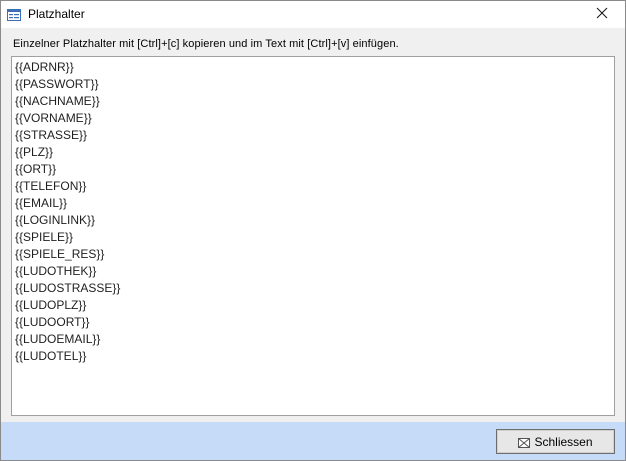  I want to click on schliessen-button: Schliessen, so click(555, 441).